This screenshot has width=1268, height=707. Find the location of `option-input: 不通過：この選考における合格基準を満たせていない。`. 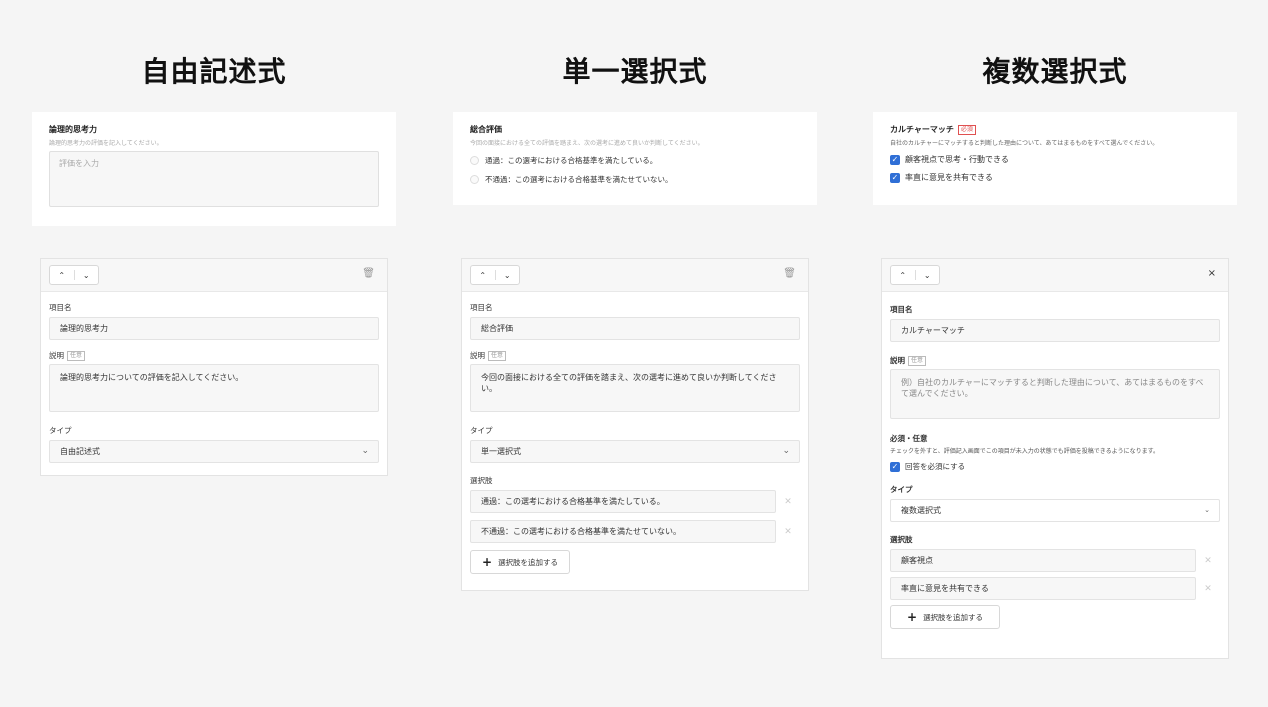

option-input: 不通過：この選考における合格基準を満たせていない。 is located at coordinates (623, 531).